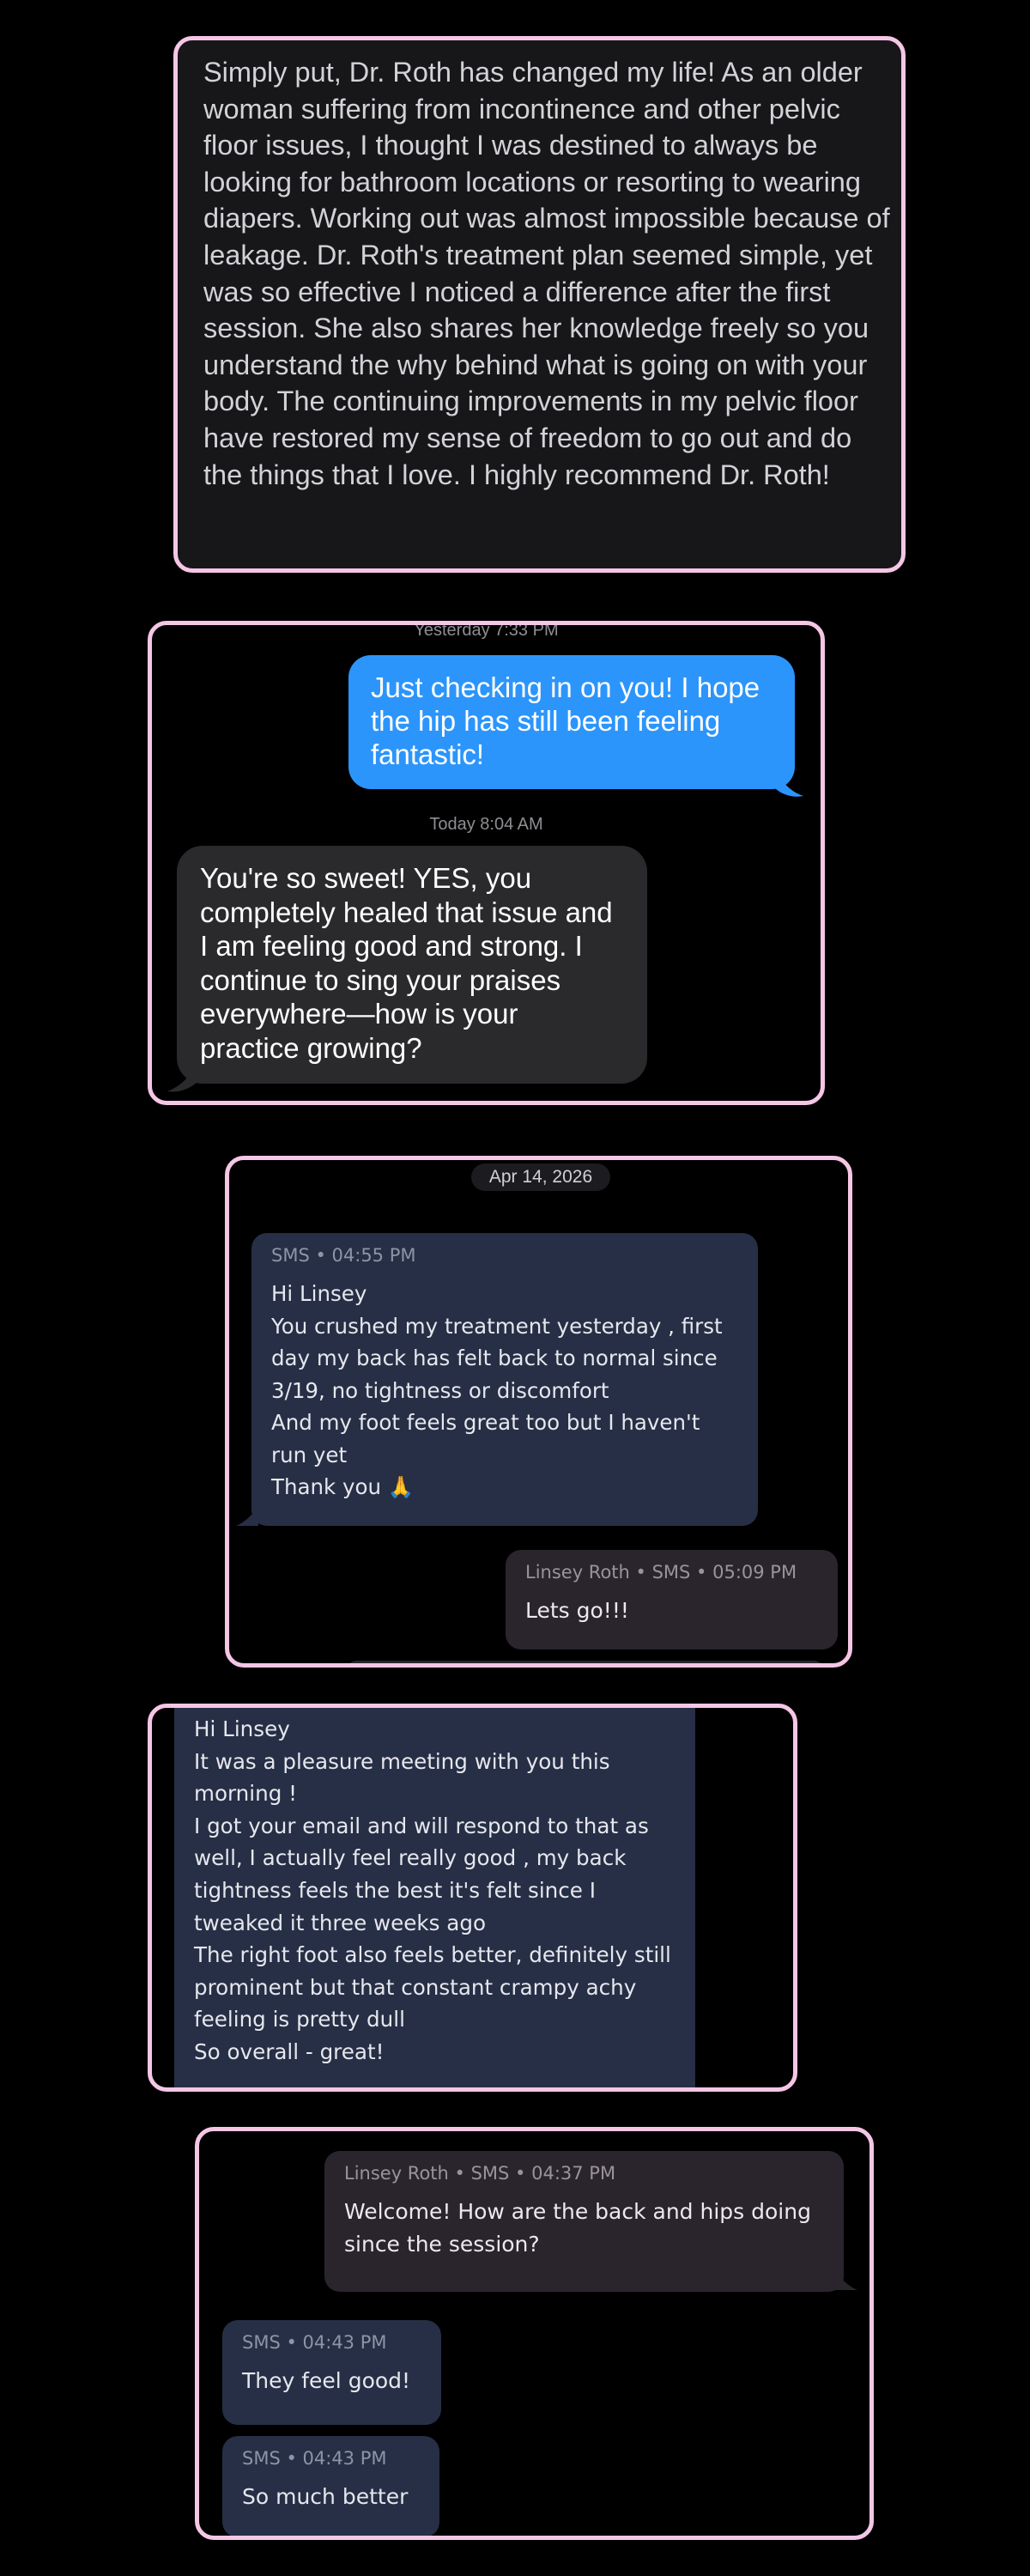 Image resolution: width=1030 pixels, height=2576 pixels. I want to click on sms-line: So overall - great!, so click(289, 2051).